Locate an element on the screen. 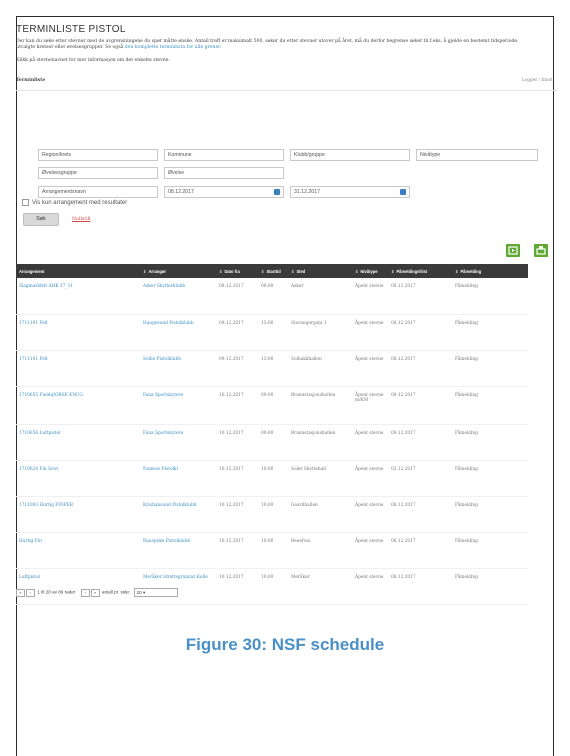  next-page-button: › is located at coordinates (85, 592).